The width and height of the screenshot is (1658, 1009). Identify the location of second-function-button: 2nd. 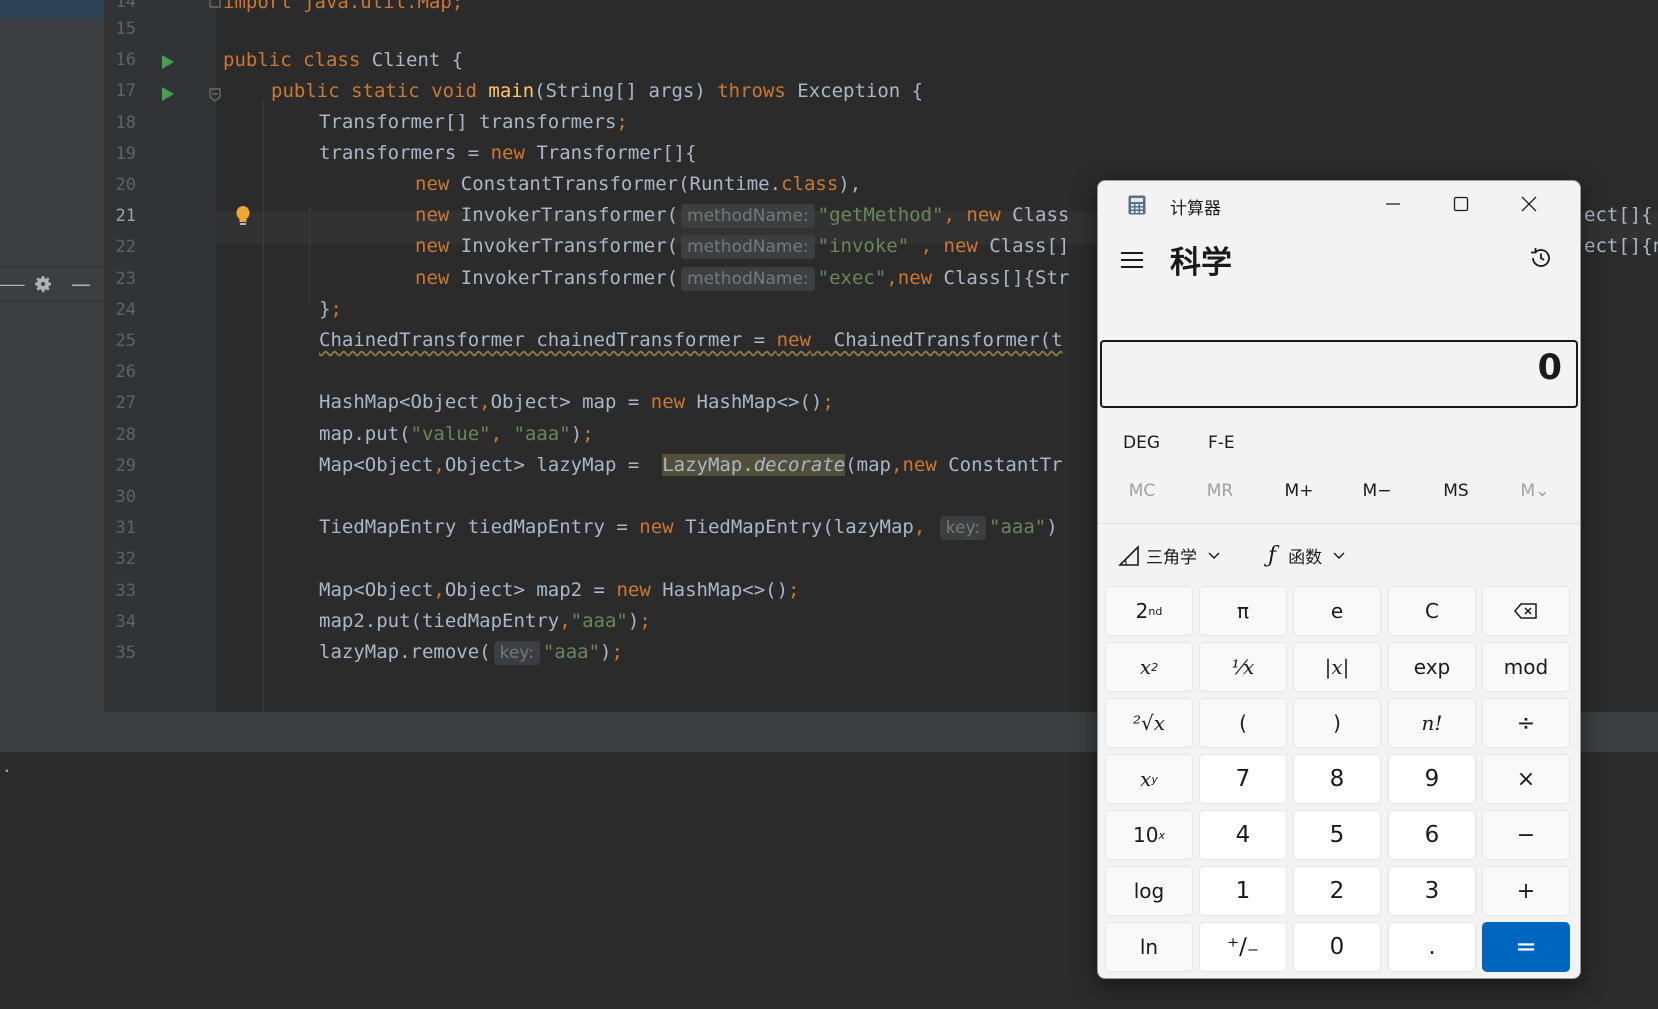
(1149, 611).